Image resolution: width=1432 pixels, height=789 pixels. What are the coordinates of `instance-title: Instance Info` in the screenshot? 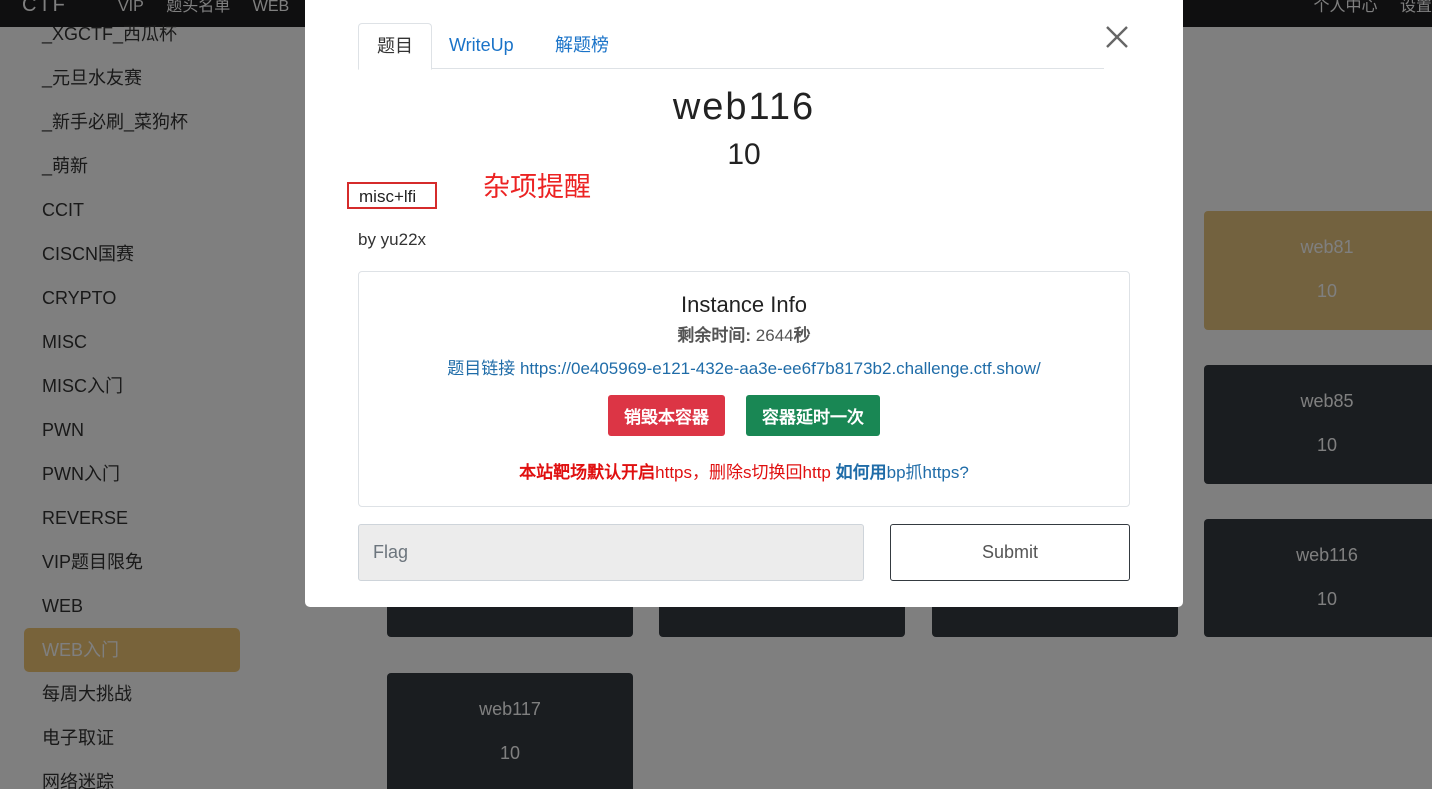 It's located at (744, 304).